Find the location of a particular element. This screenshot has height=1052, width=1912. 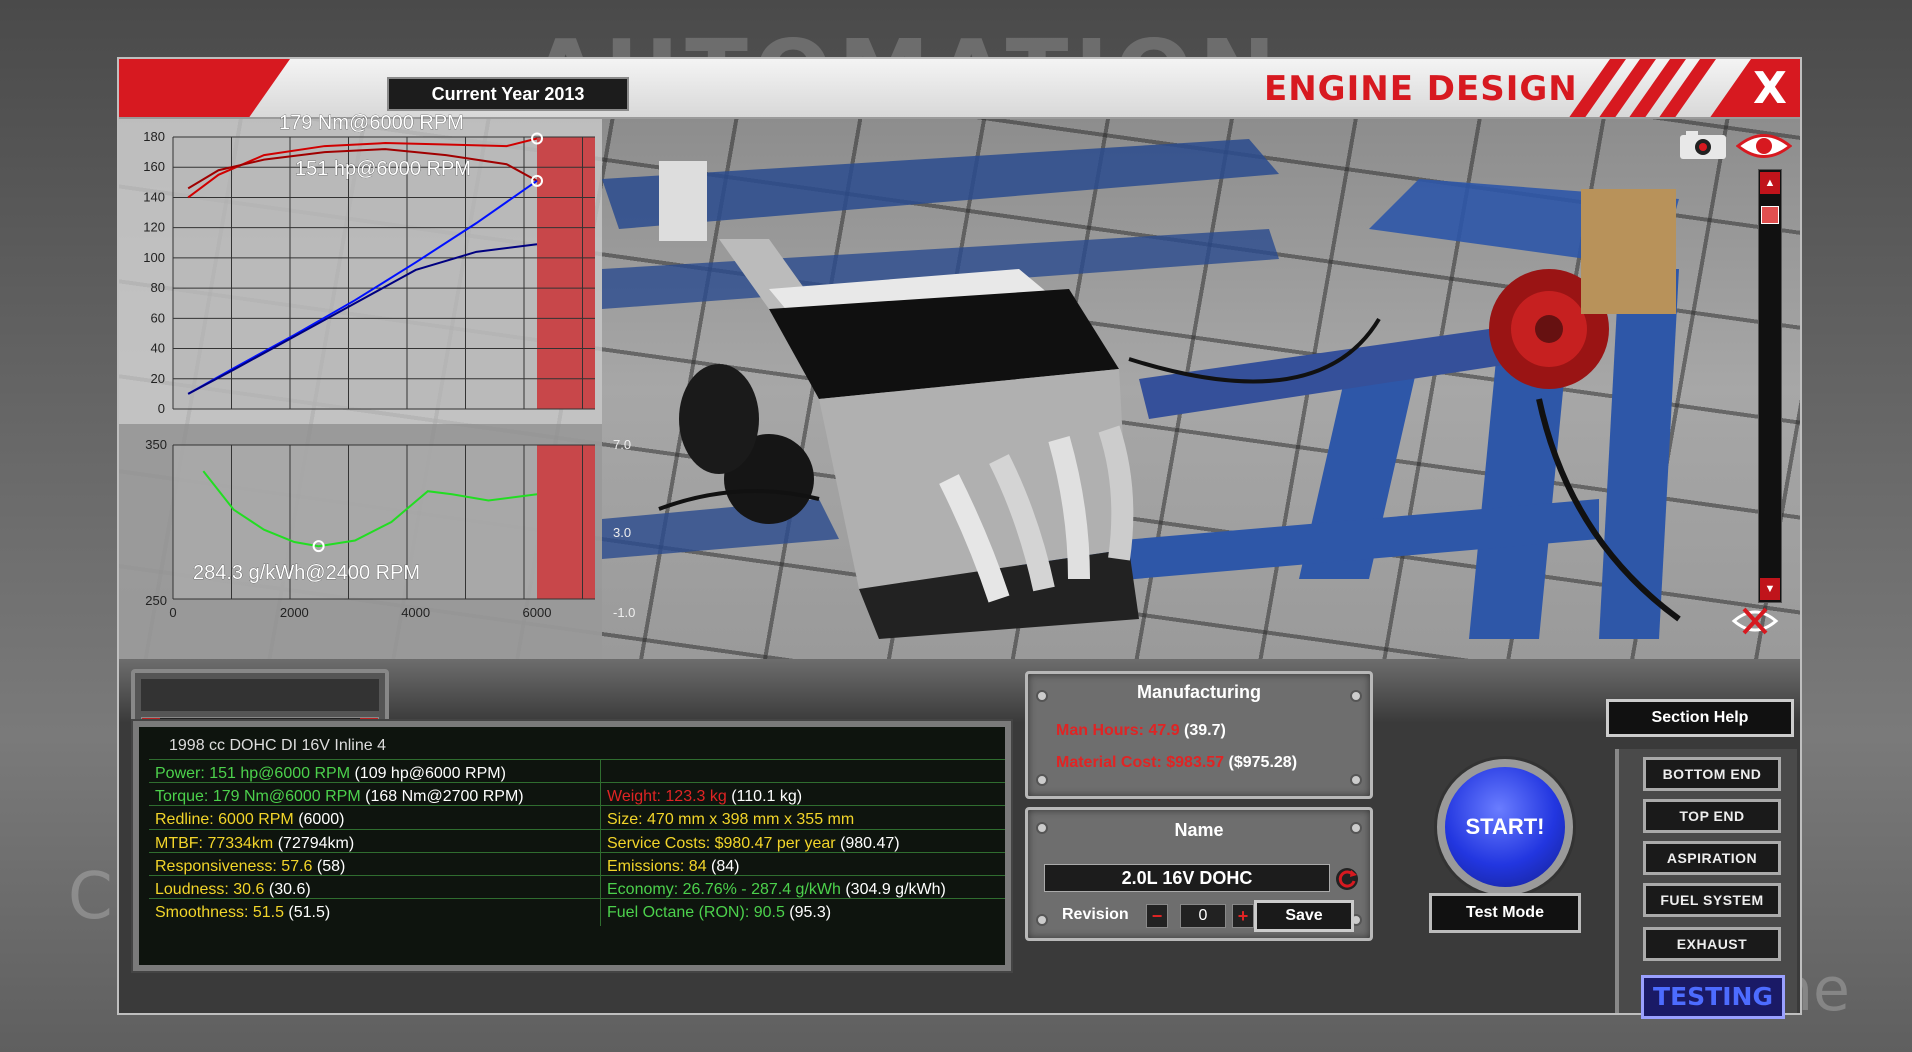

scale-tick-label: 3.0 is located at coordinates (622, 532).